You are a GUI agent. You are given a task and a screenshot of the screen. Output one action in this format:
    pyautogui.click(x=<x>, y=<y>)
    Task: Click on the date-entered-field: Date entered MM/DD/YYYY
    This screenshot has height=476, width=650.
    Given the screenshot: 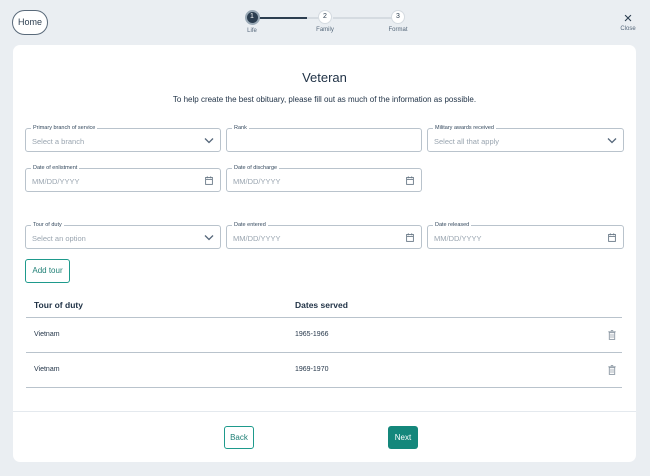 What is the action you would take?
    pyautogui.click(x=324, y=235)
    